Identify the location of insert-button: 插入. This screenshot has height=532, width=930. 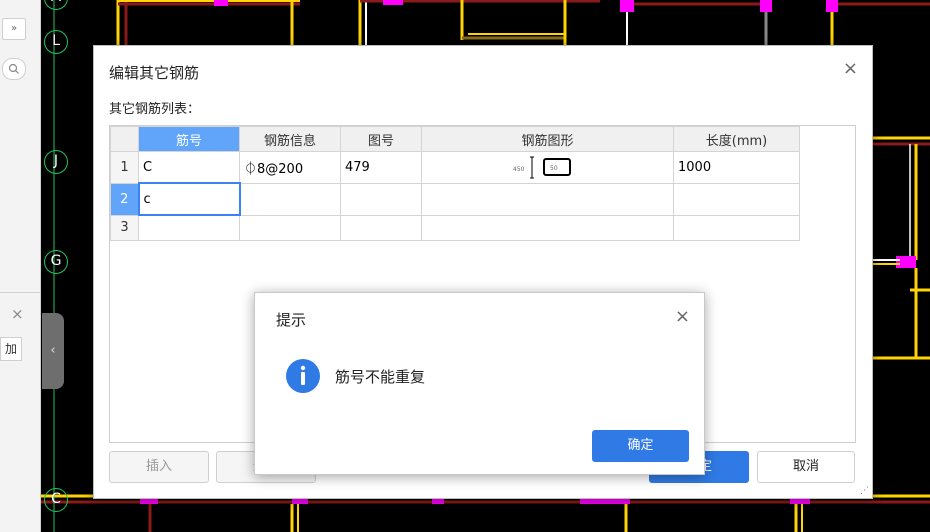
(159, 467).